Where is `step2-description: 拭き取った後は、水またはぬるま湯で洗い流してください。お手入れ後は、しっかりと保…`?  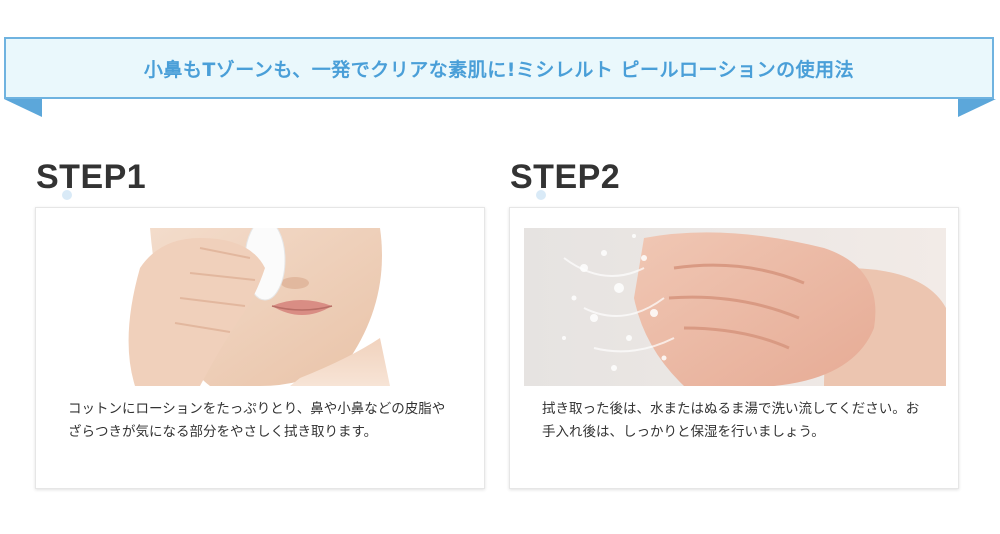 step2-description: 拭き取った後は、水またはぬるま湯で洗い流してください。お手入れ後は、しっかりと保… is located at coordinates (731, 420).